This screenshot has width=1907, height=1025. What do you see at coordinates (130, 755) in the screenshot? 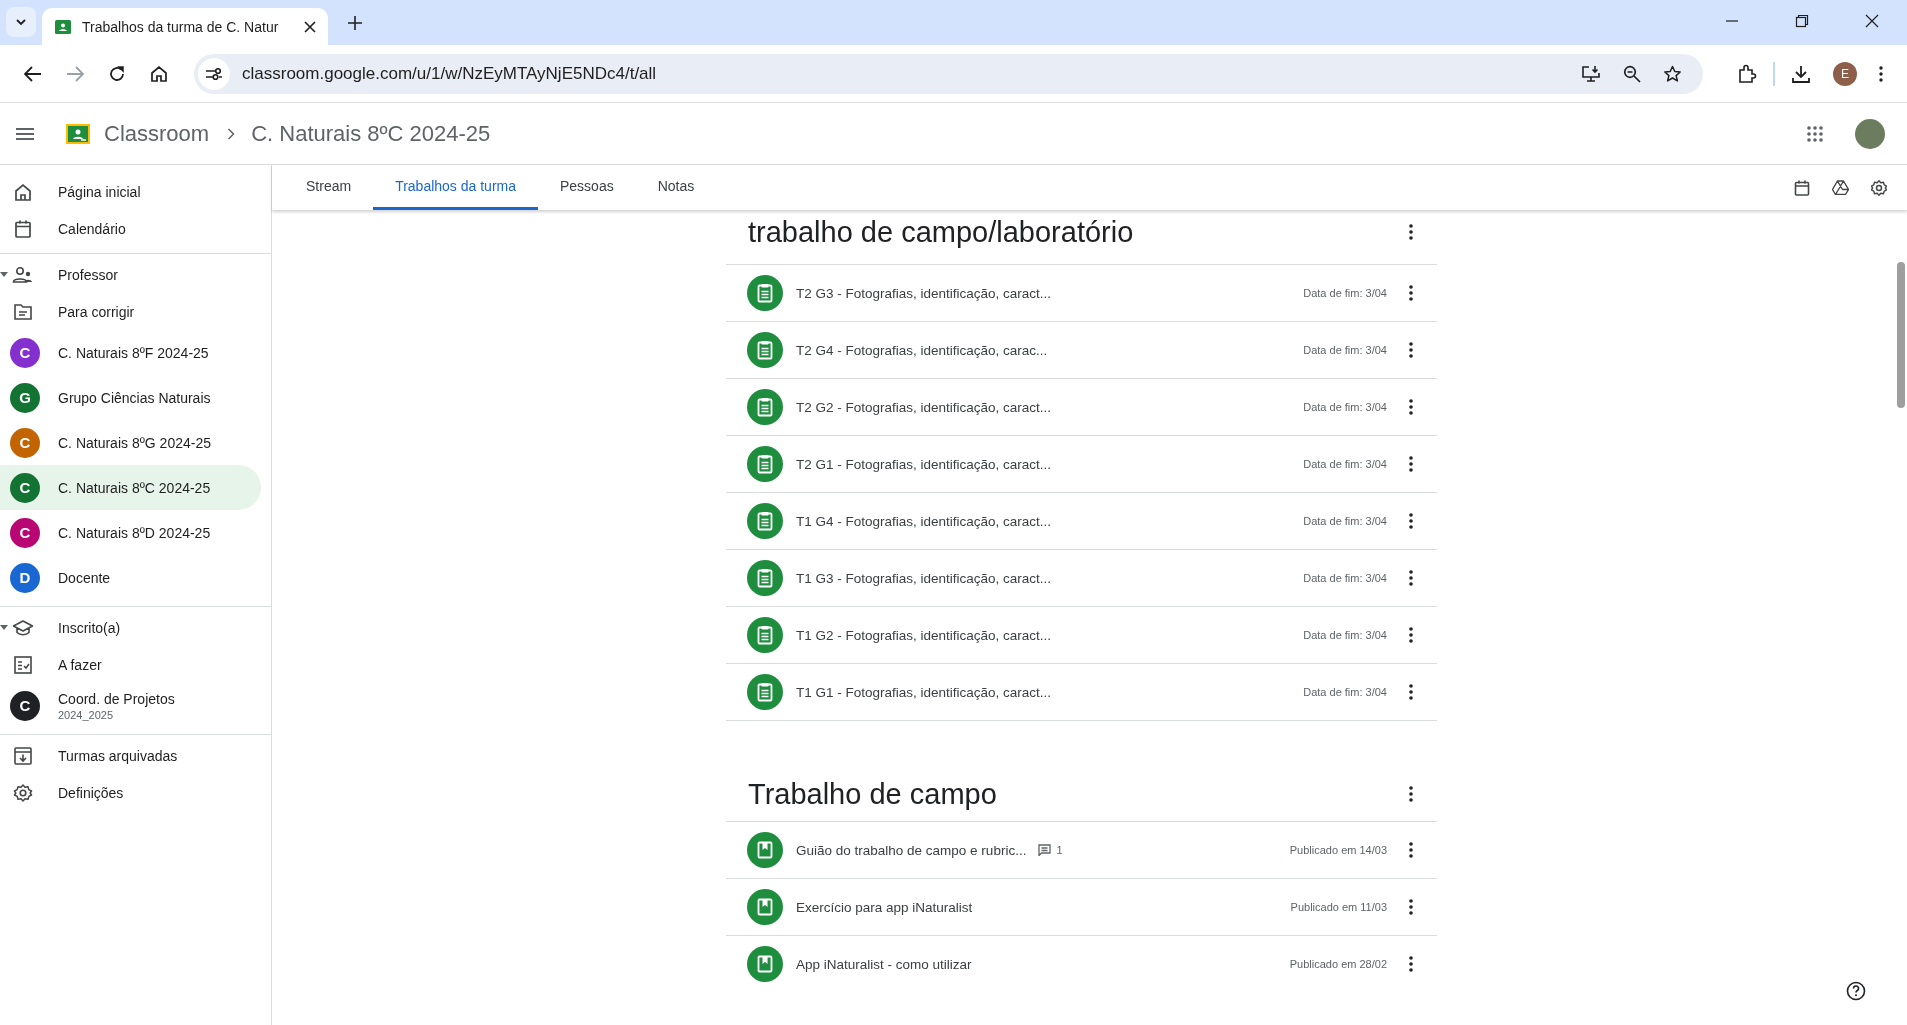
I see `sidebar-item: Turmas arquivadas` at bounding box center [130, 755].